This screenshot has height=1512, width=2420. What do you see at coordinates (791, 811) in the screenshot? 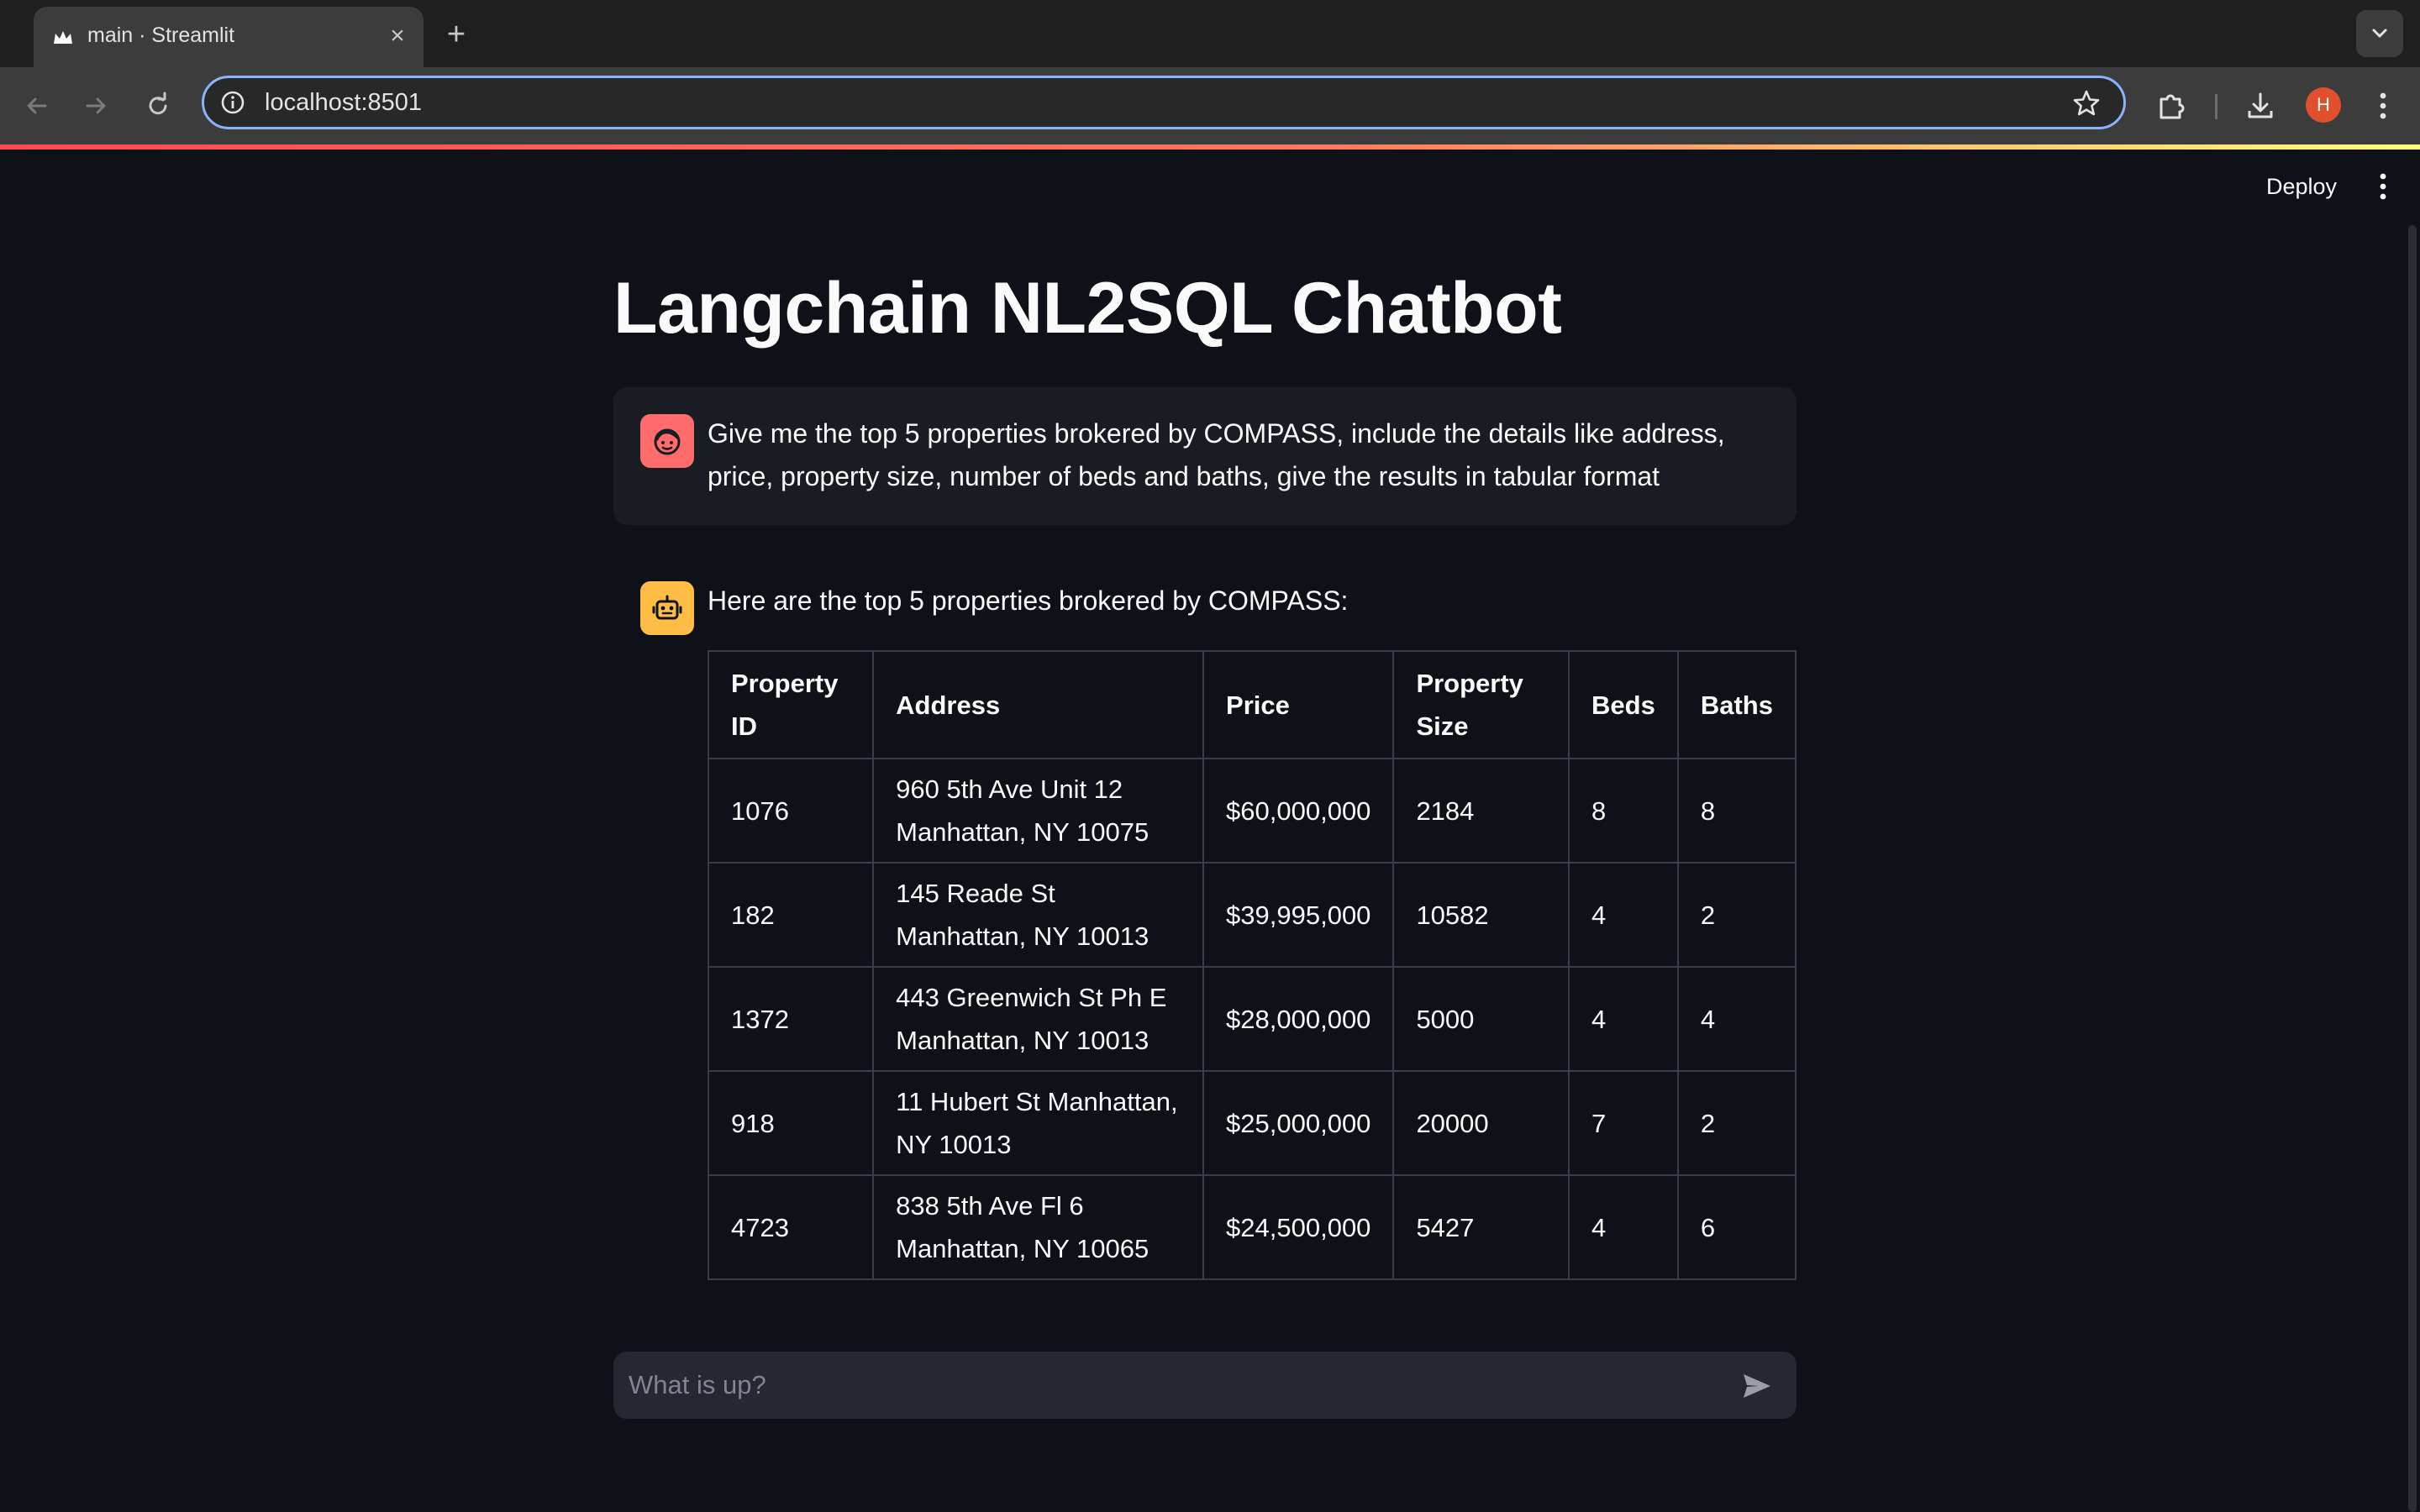
I see `cell-property-id: 1076` at bounding box center [791, 811].